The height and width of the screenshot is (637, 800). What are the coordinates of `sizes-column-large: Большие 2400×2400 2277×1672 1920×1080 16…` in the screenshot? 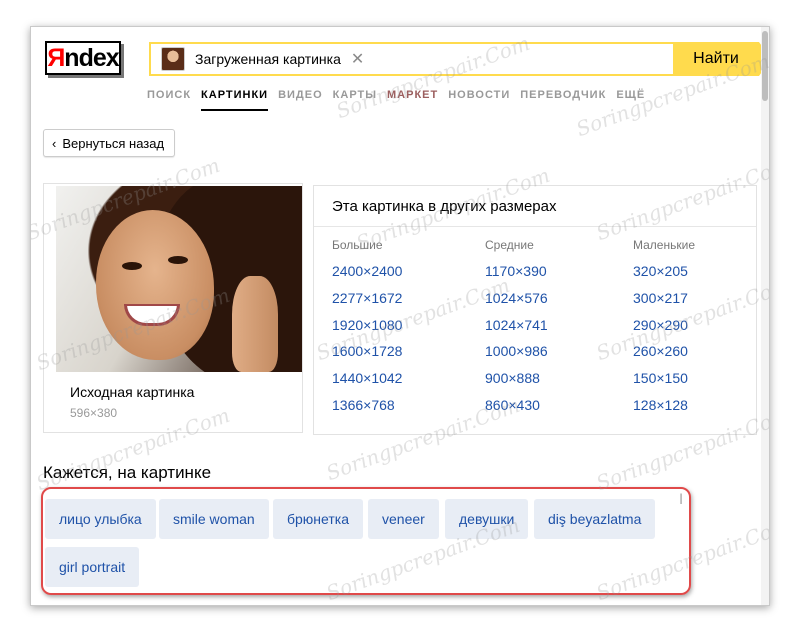 It's located at (367, 328).